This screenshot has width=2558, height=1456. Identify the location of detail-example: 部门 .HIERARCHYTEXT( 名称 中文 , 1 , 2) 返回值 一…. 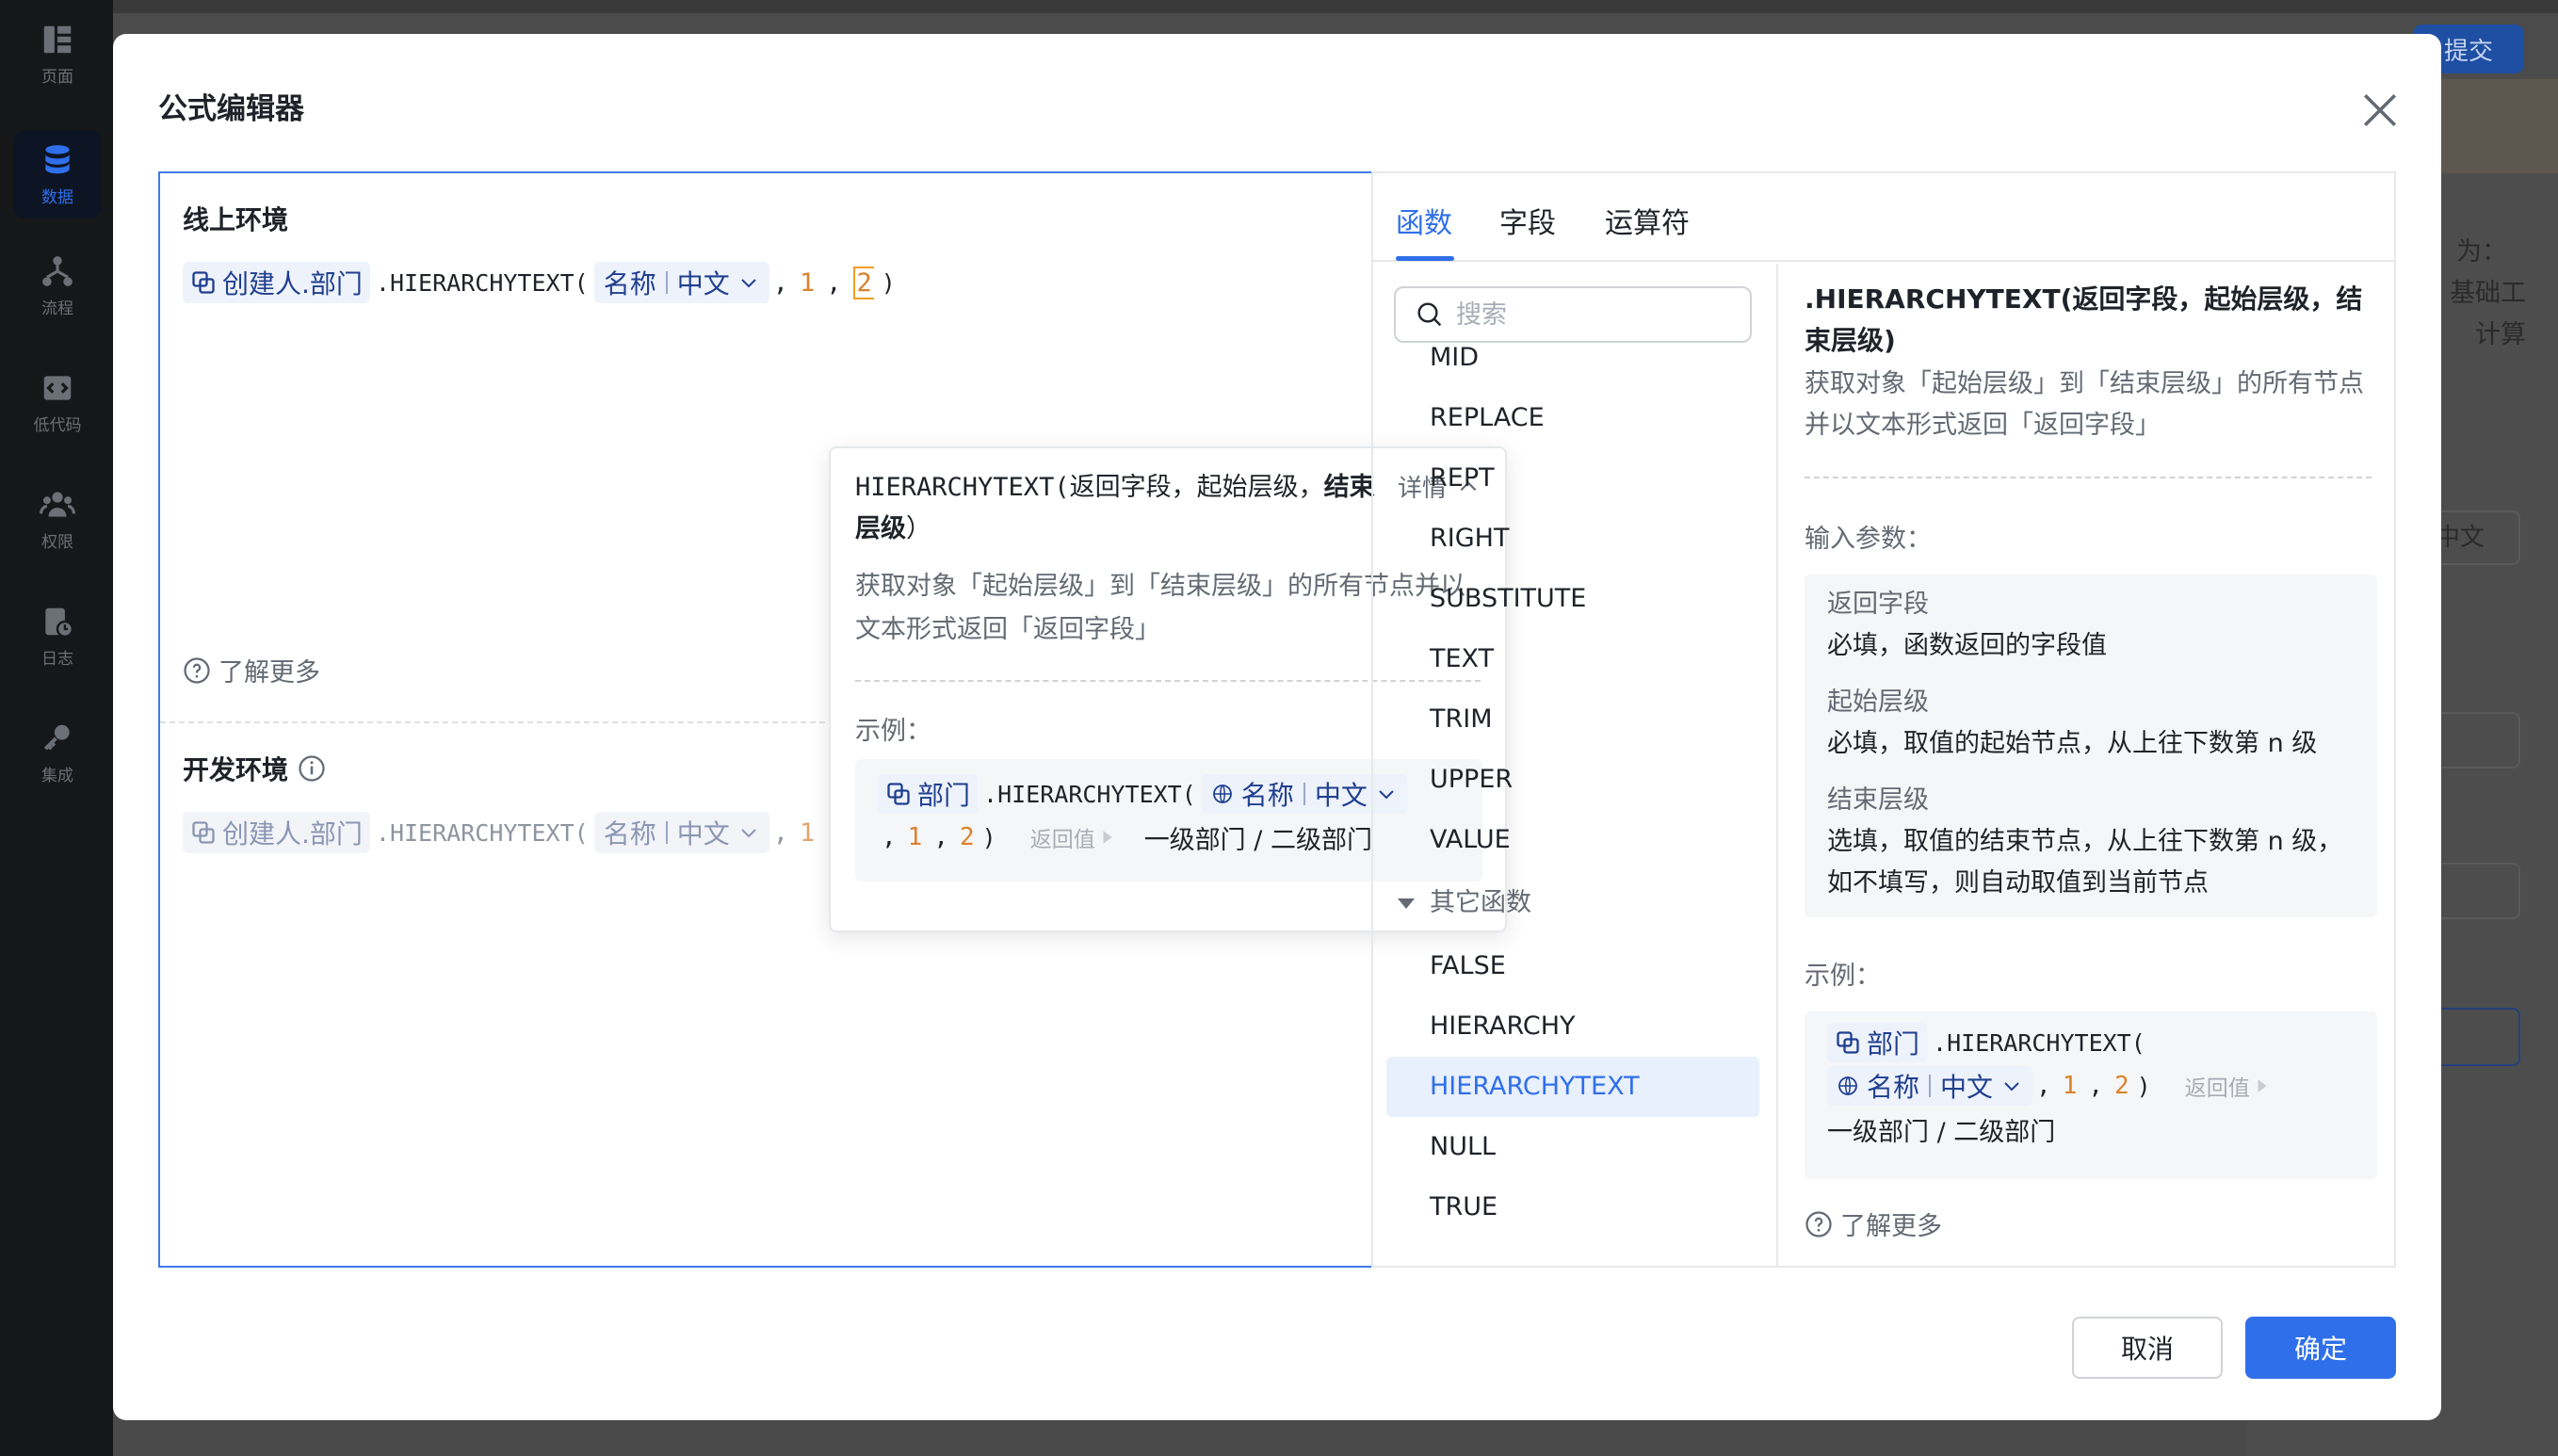
(2091, 1095).